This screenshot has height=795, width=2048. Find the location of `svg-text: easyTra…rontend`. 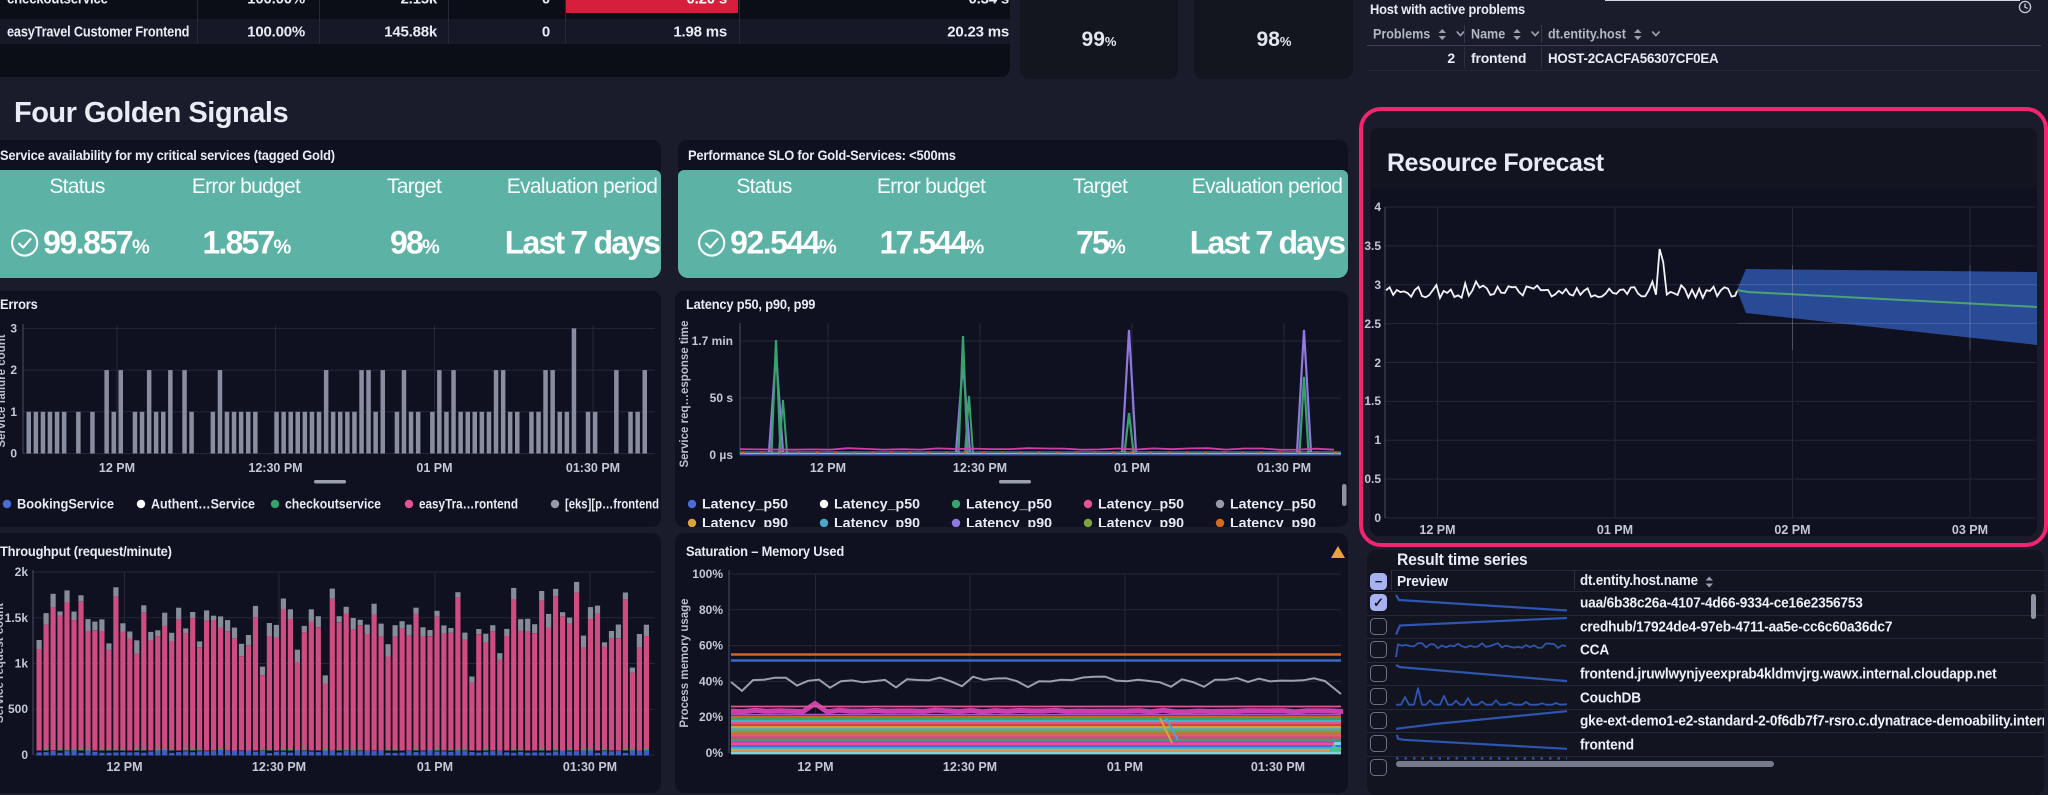

svg-text: easyTra…rontend is located at coordinates (468, 504).